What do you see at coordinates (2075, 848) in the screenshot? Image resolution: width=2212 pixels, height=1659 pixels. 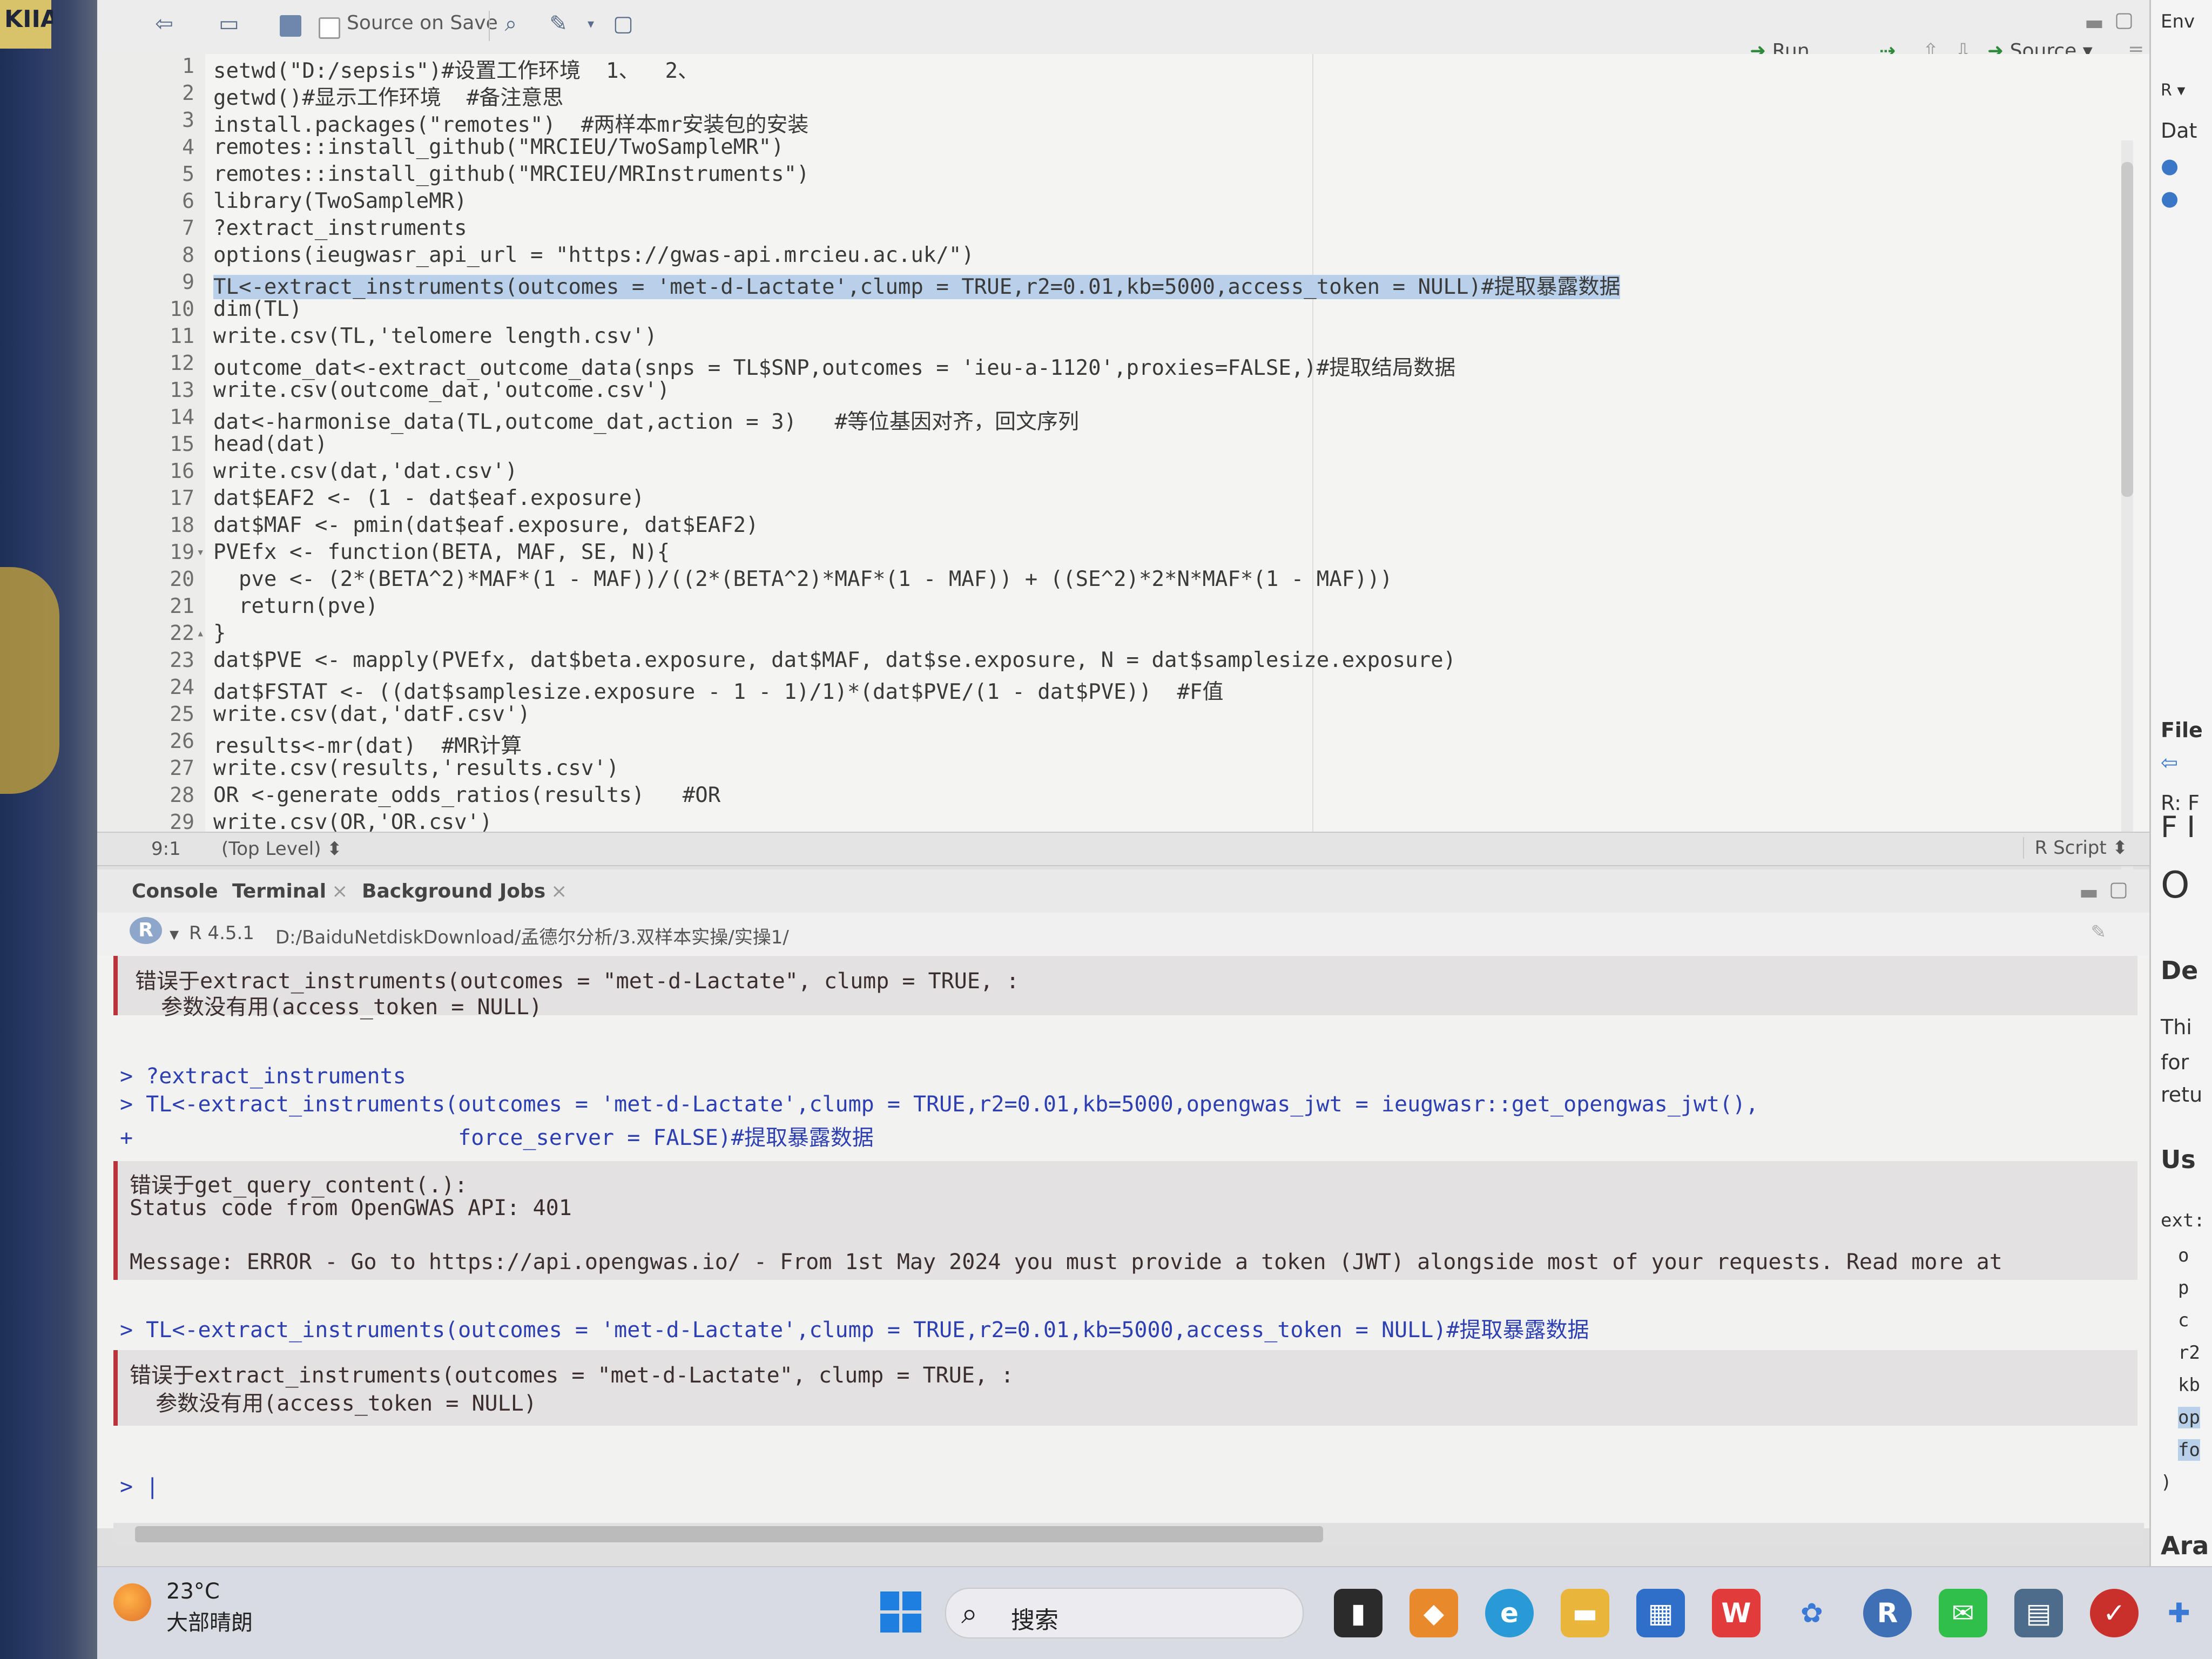 I see `file-type-selector: R Script ⬍` at bounding box center [2075, 848].